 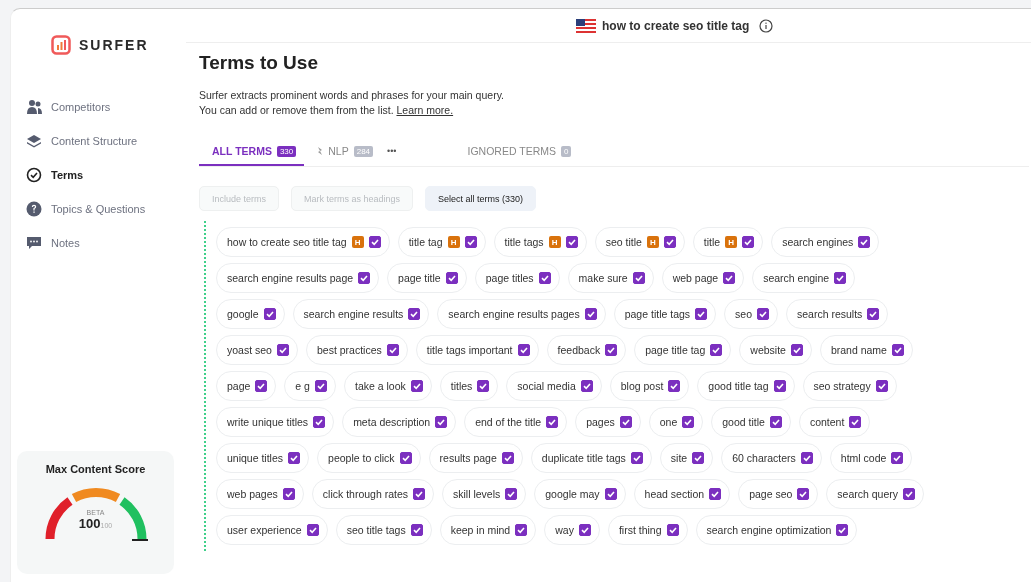 I want to click on term-chip: end of the title, so click(x=516, y=422).